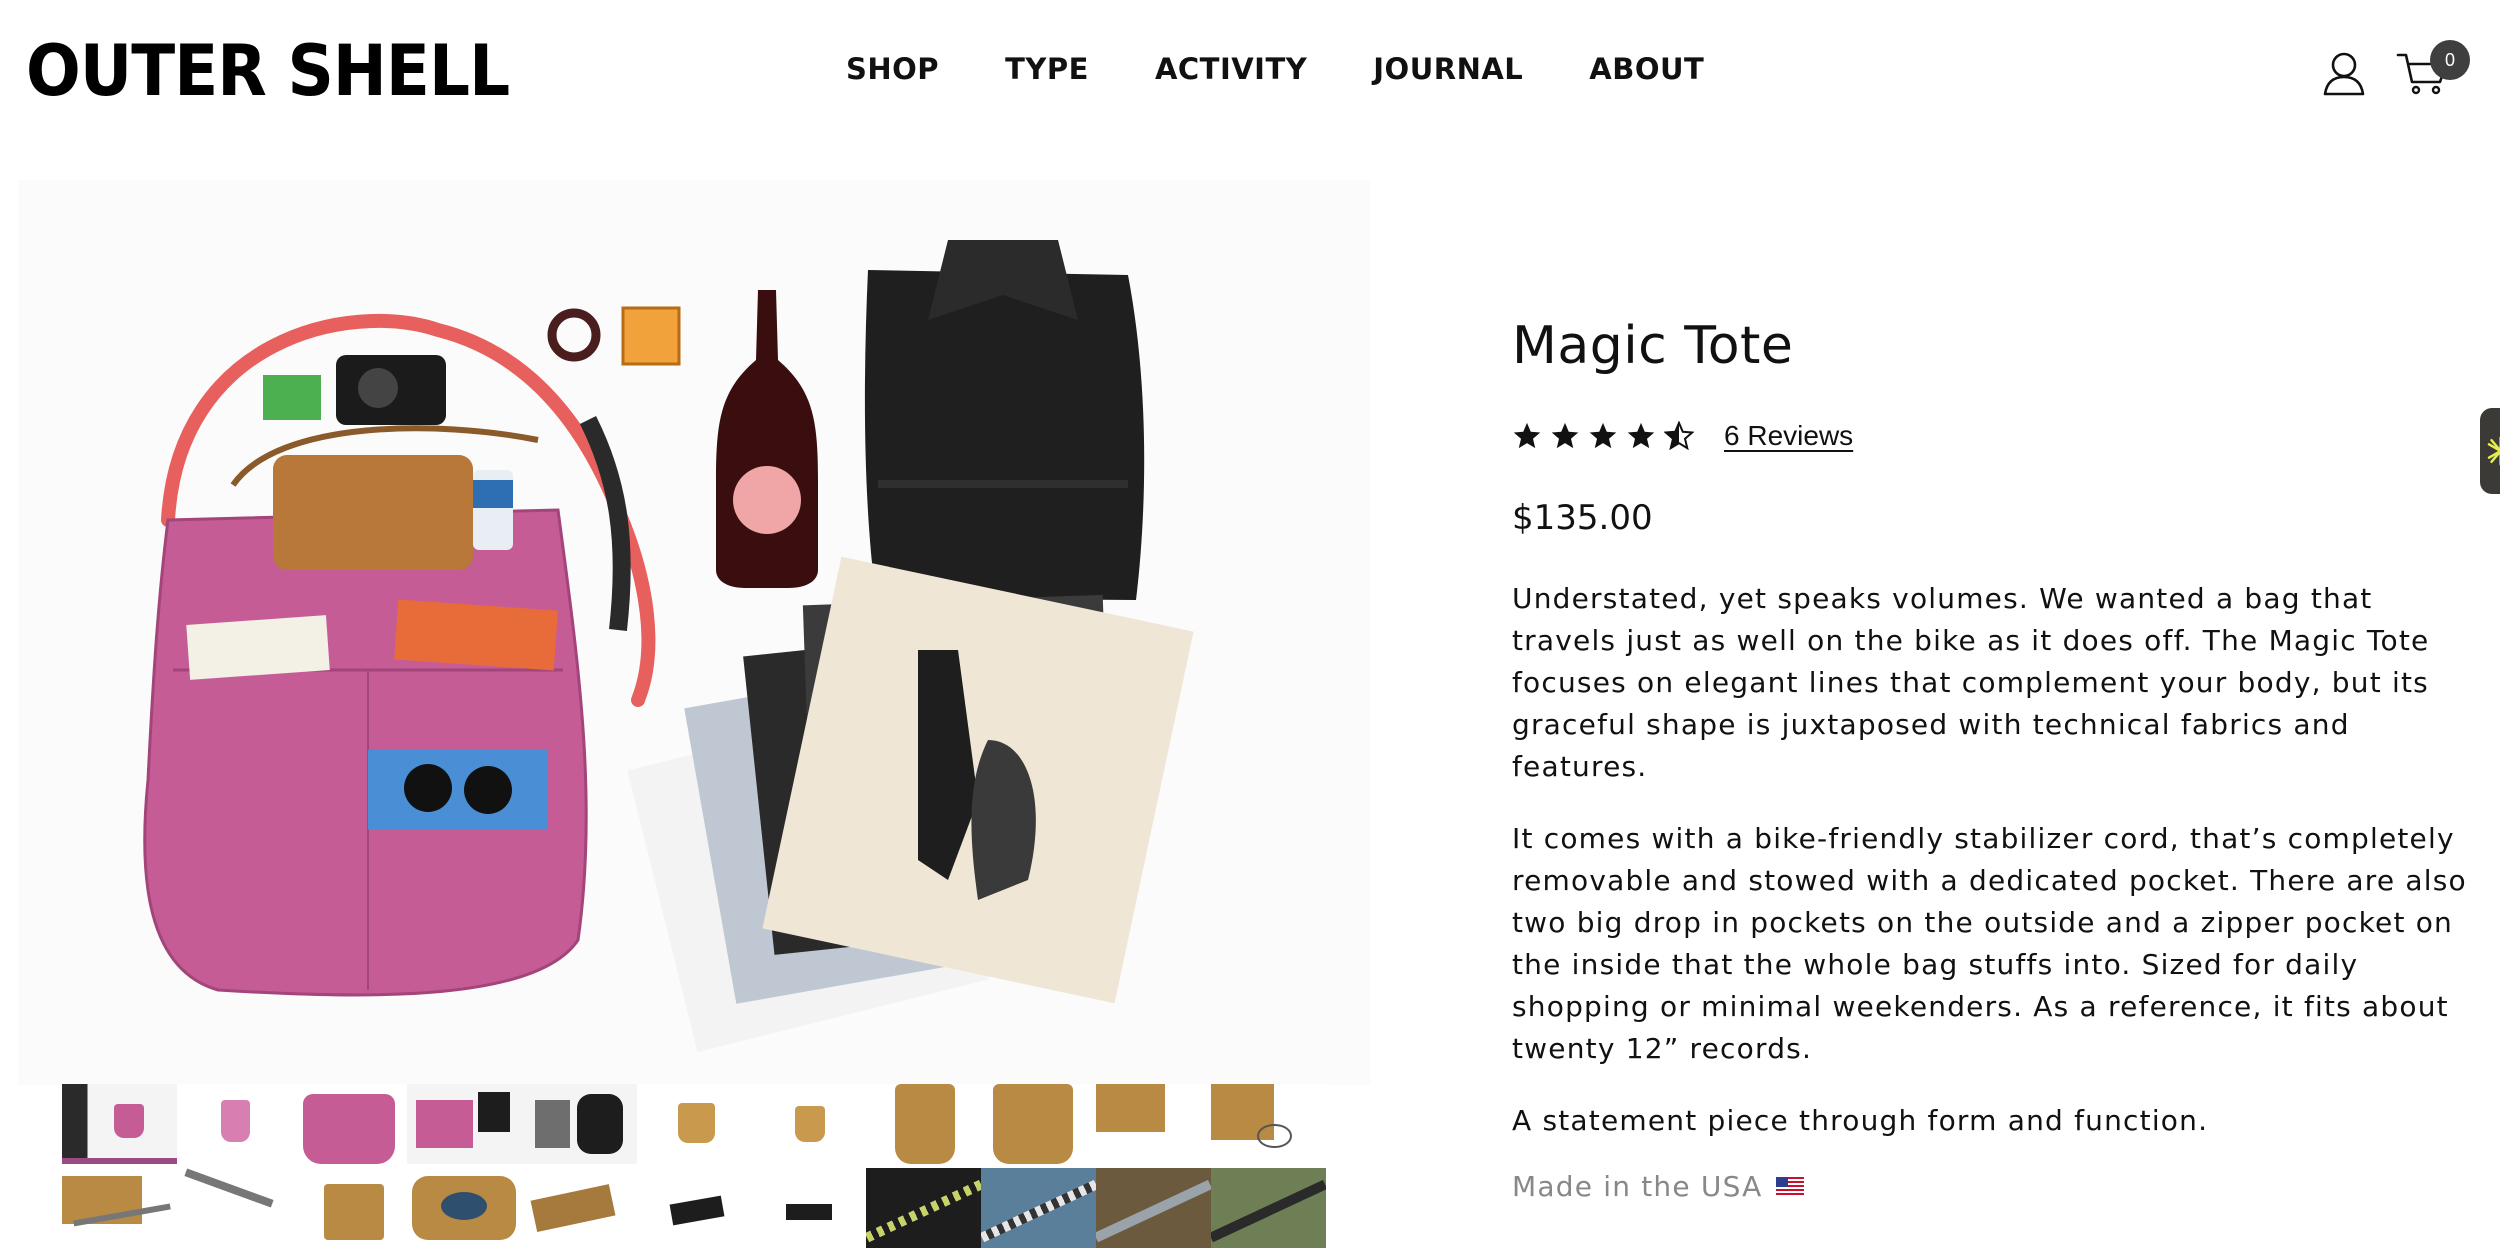 This screenshot has width=2500, height=1248. What do you see at coordinates (268, 71) in the screenshot?
I see `brand-logo: OUTER SHELL` at bounding box center [268, 71].